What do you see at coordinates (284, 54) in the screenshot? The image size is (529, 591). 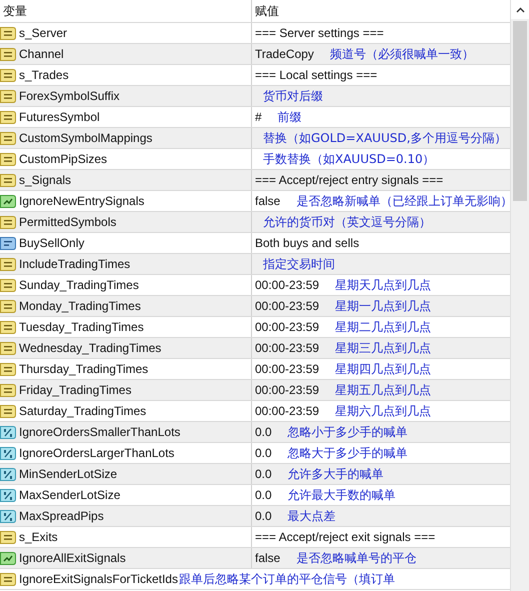 I see `parameter-value: TradeCopy` at bounding box center [284, 54].